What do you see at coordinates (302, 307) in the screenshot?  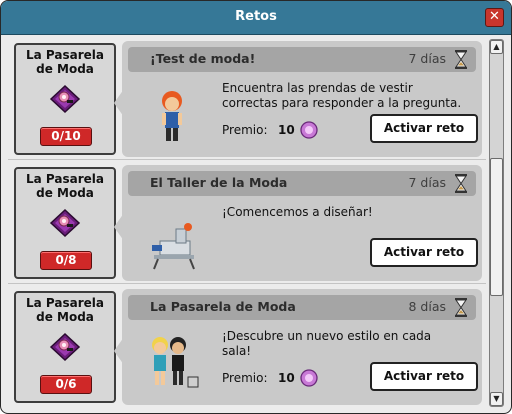 I see `quest-header: La Pasarela de Moda 8 días` at bounding box center [302, 307].